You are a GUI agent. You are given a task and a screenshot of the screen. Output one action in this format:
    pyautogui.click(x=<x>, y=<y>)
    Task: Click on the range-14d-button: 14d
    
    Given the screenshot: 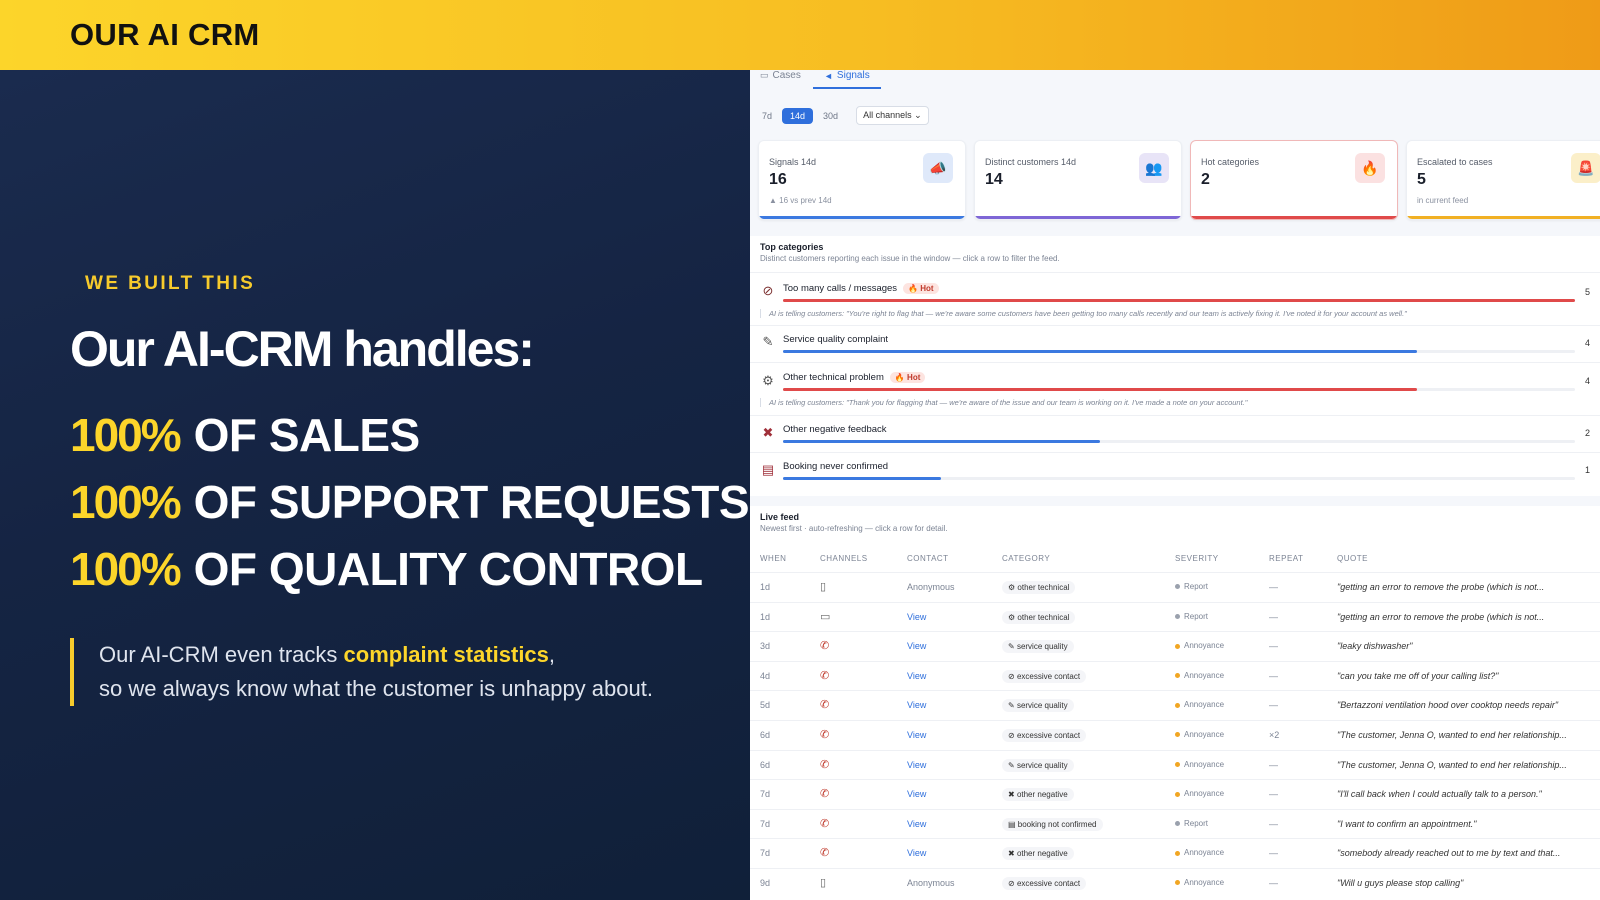 What is the action you would take?
    pyautogui.click(x=798, y=115)
    